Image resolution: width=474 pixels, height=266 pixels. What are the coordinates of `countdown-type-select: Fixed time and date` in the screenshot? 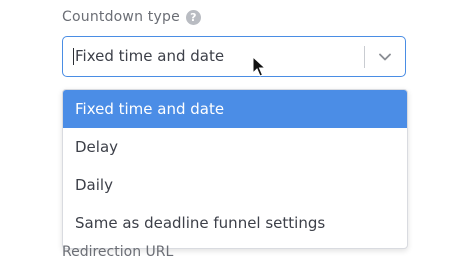 It's located at (234, 56).